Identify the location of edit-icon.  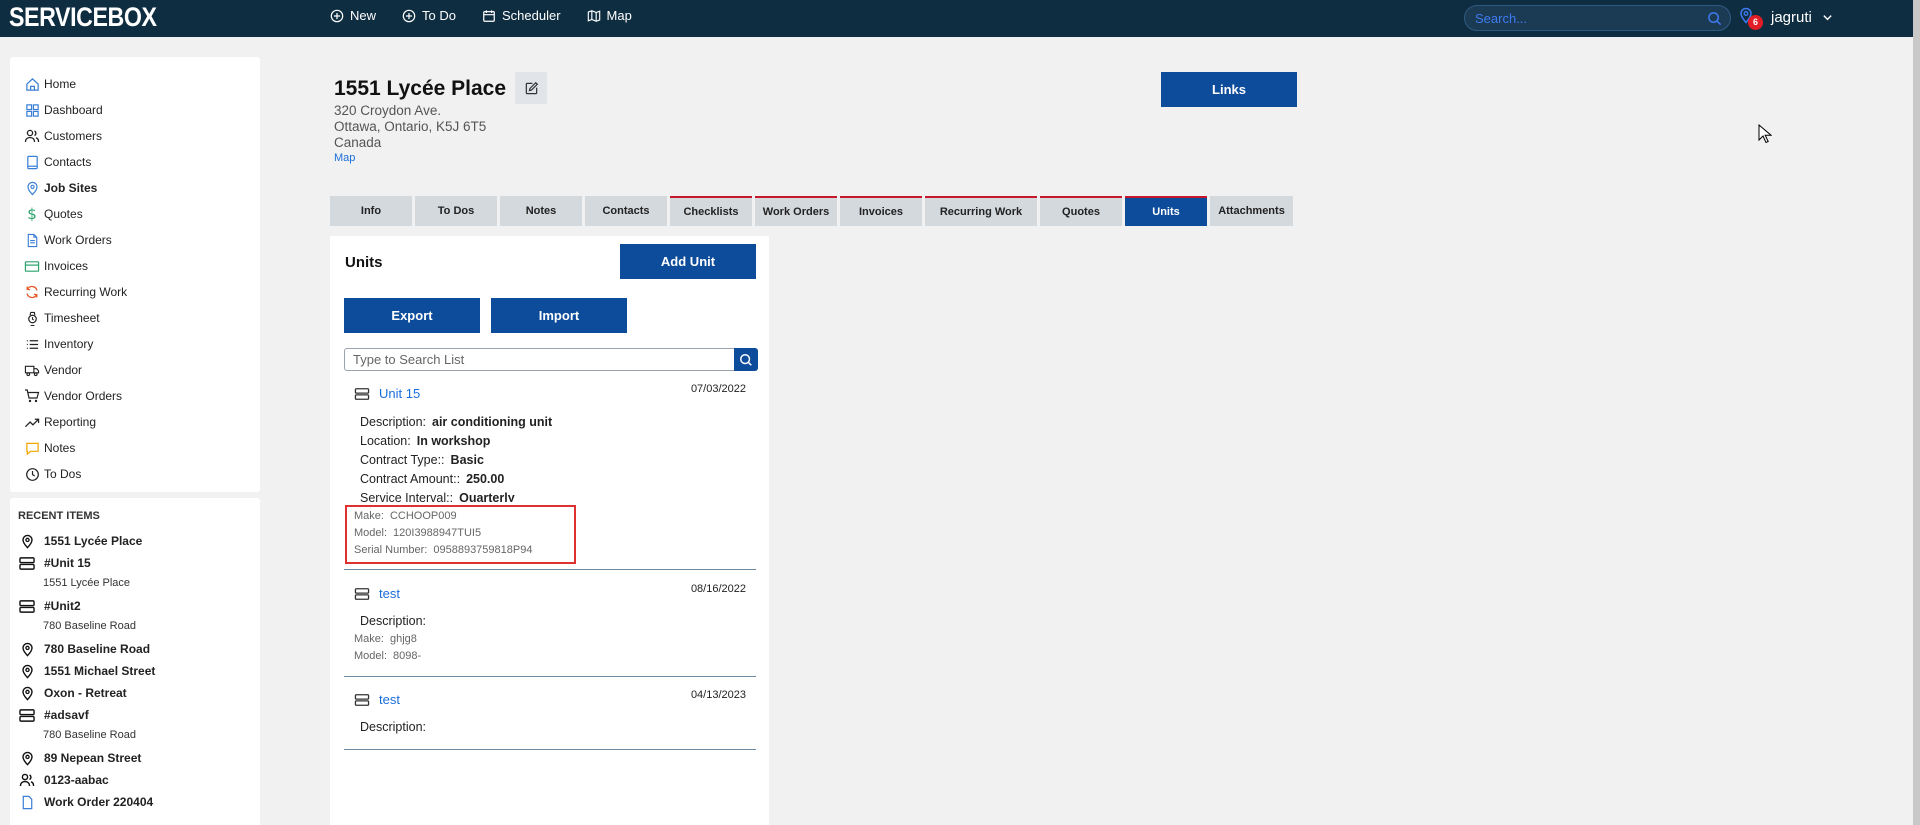
(531, 87).